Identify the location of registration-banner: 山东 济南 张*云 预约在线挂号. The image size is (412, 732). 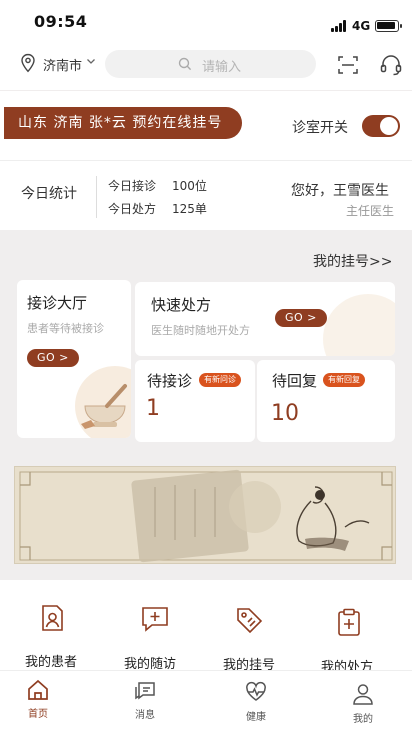
(123, 123).